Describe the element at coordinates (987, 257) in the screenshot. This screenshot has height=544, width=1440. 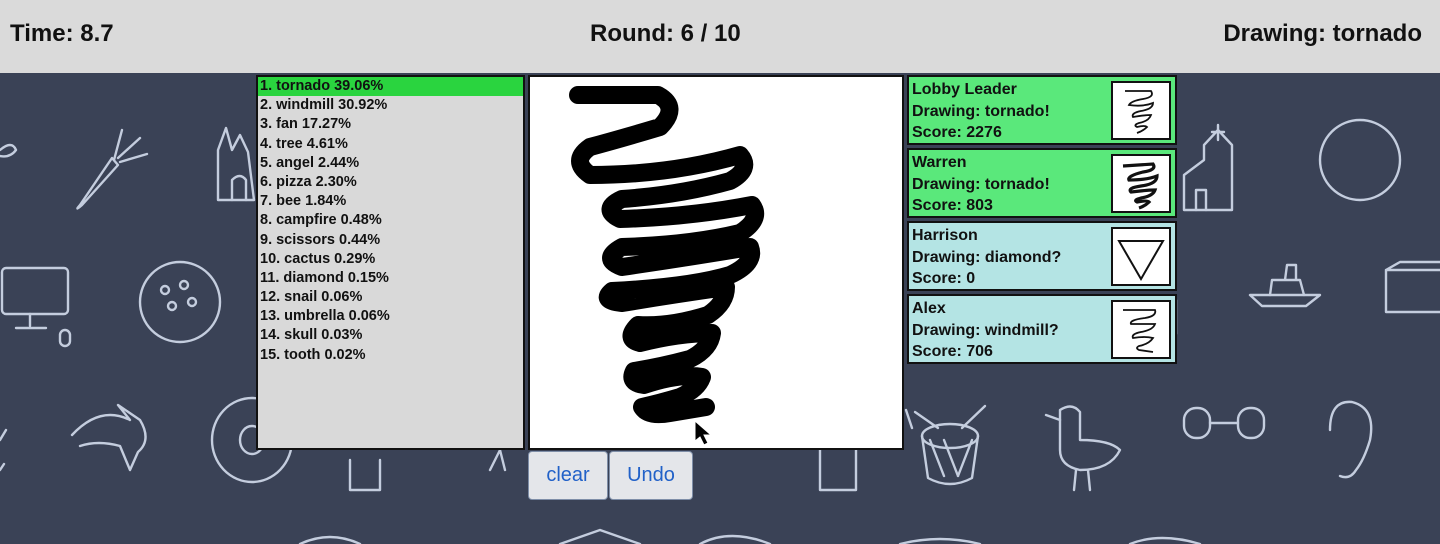
I see `player-status: Drawing: diamond?` at that location.